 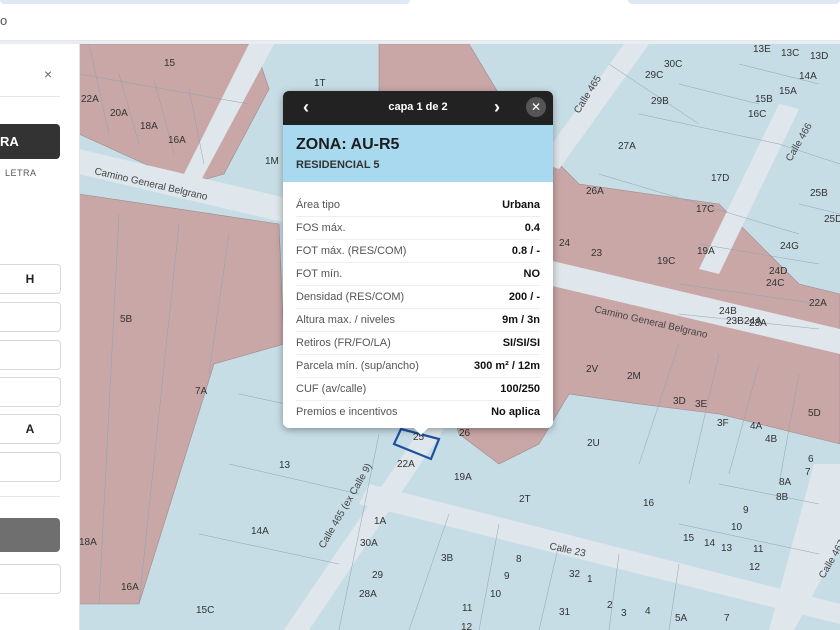 What do you see at coordinates (595, 191) in the screenshot?
I see `parcel-label: 26A` at bounding box center [595, 191].